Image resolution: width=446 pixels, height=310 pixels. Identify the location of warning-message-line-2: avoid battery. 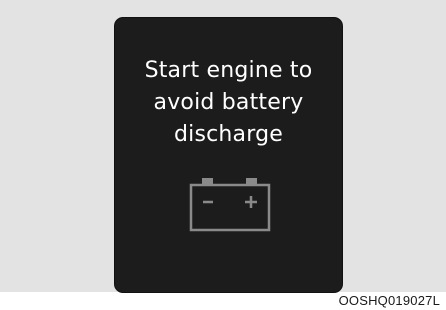
(228, 102).